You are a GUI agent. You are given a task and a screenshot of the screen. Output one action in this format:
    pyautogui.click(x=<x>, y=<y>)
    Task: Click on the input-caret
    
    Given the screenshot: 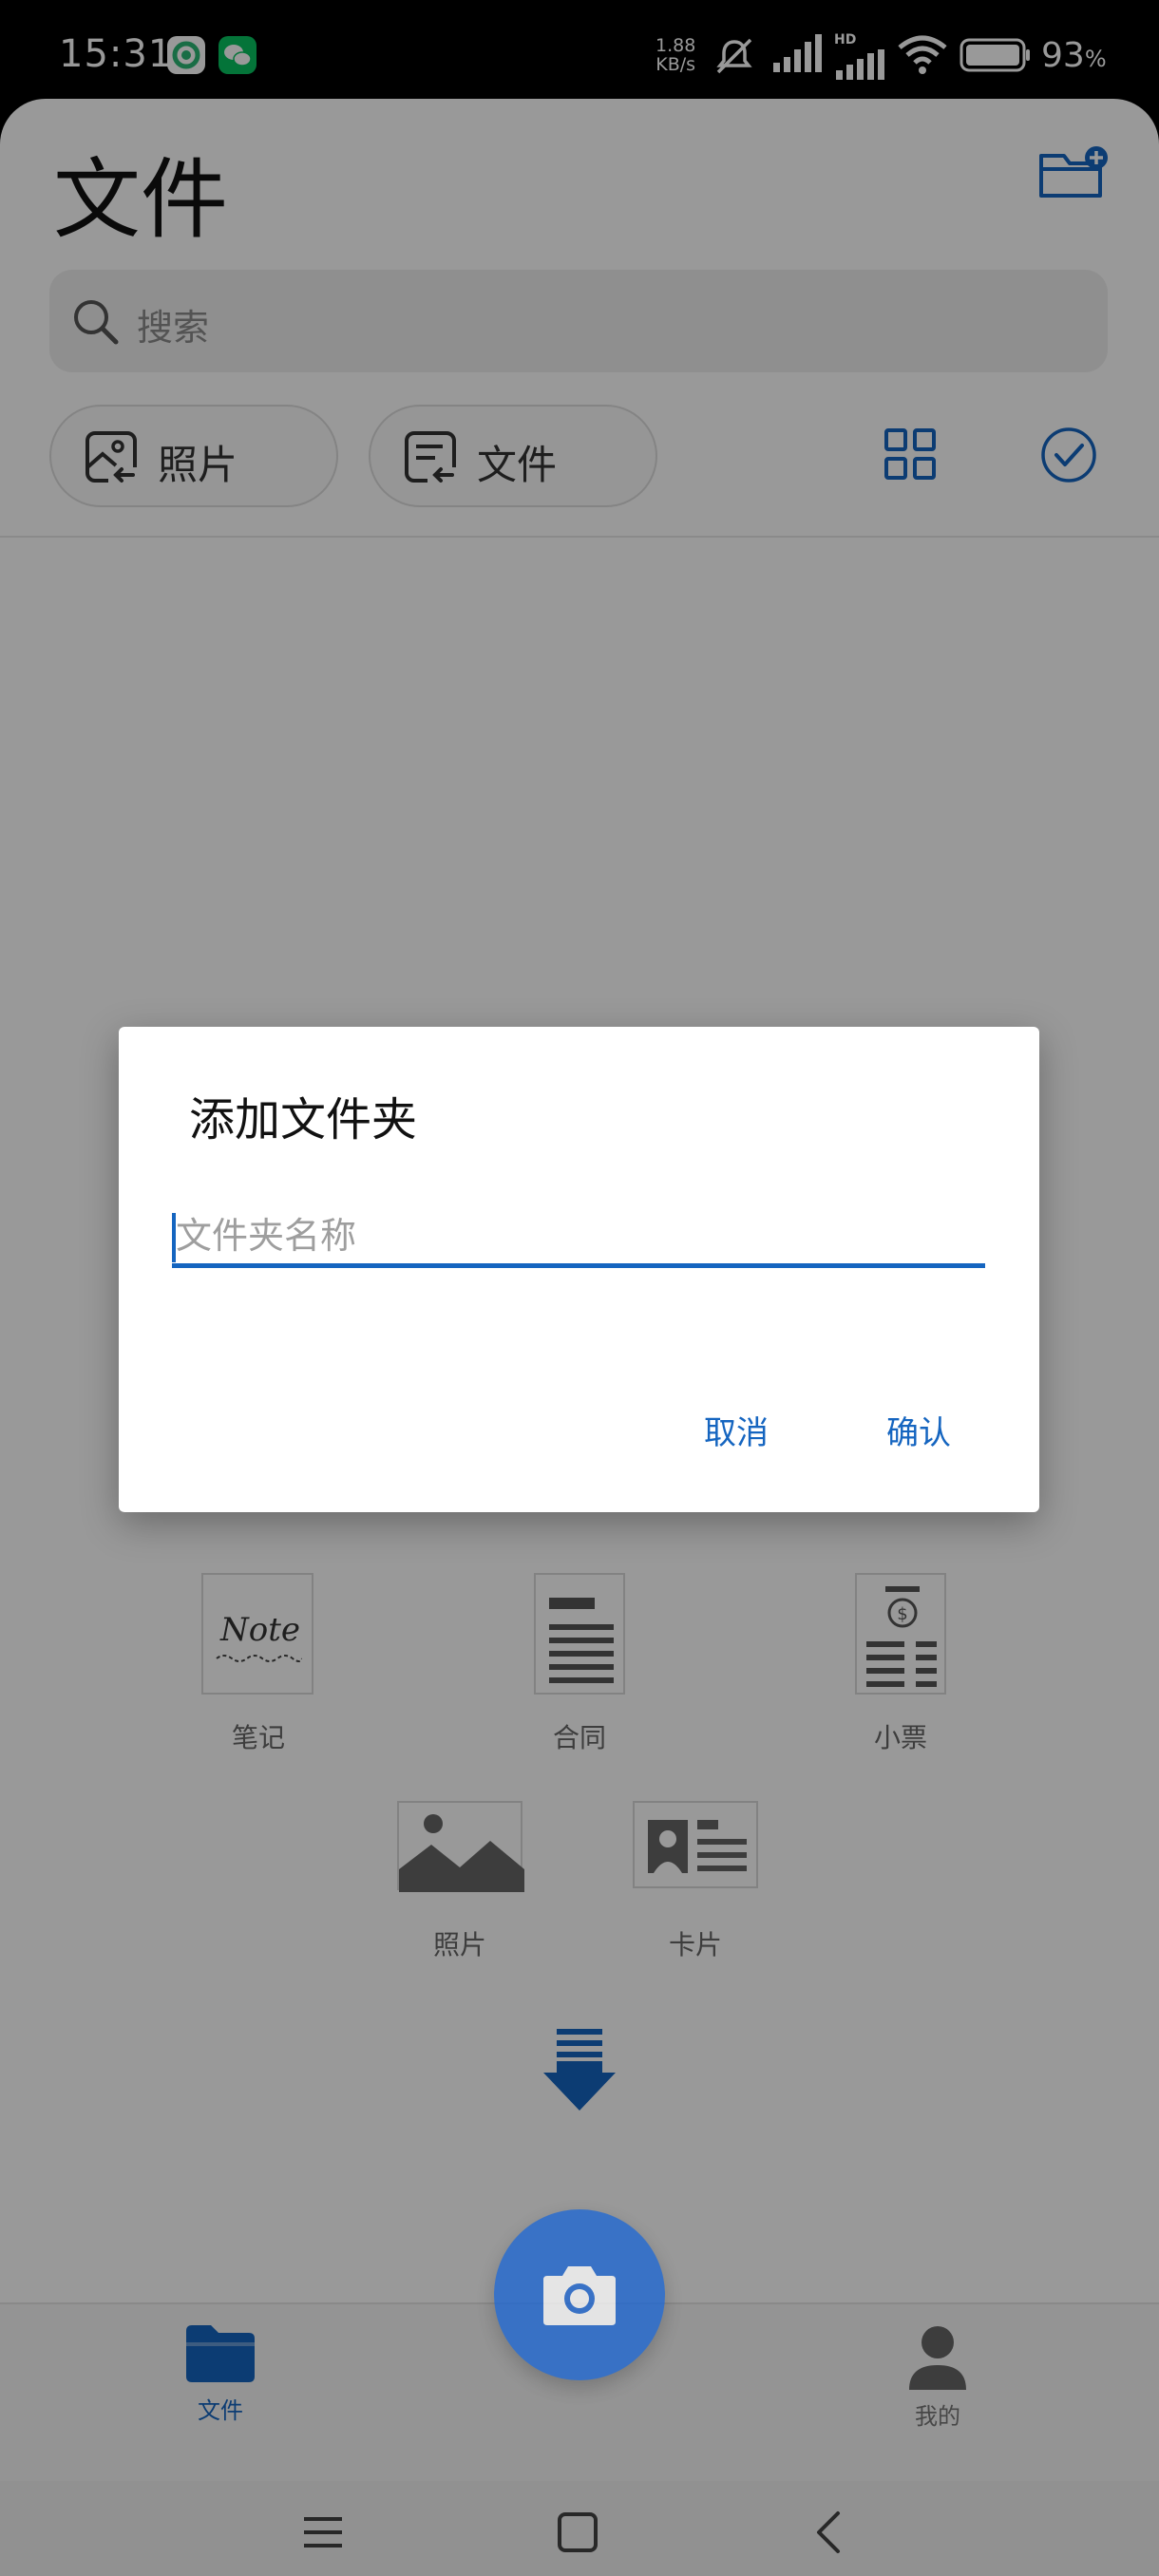 What is the action you would take?
    pyautogui.click(x=174, y=1237)
    